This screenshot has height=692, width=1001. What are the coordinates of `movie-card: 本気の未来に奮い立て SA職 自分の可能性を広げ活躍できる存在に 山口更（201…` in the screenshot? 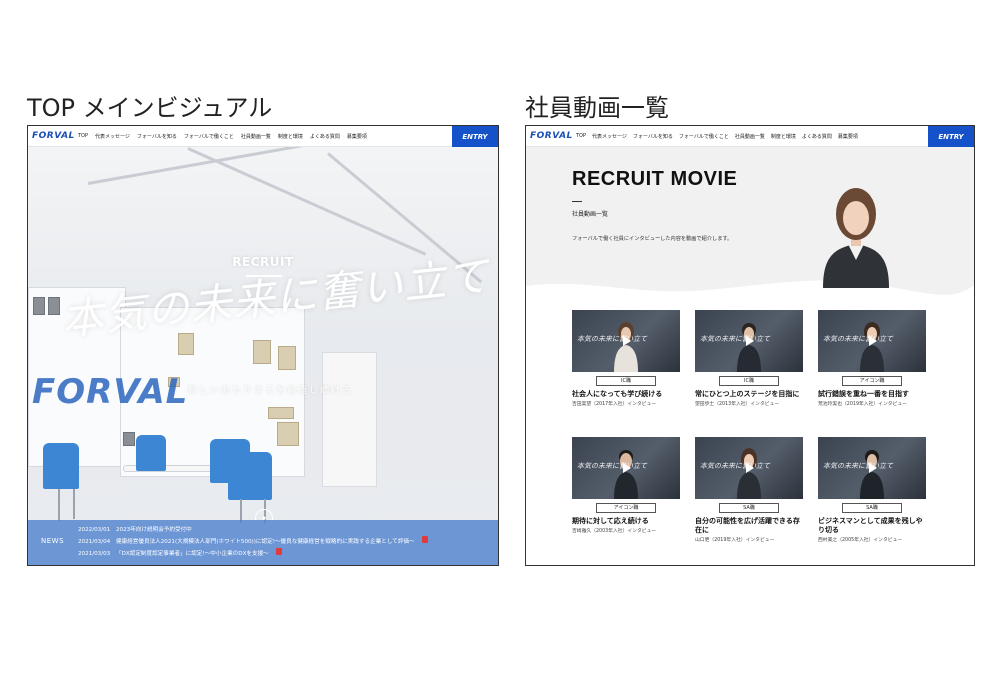 It's located at (749, 490).